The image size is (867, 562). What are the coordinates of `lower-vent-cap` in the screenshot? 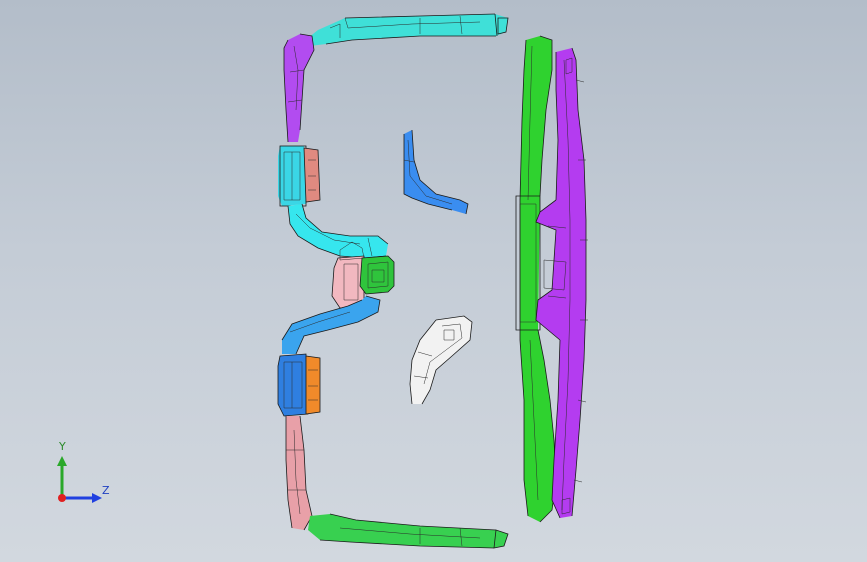 It's located at (313, 385).